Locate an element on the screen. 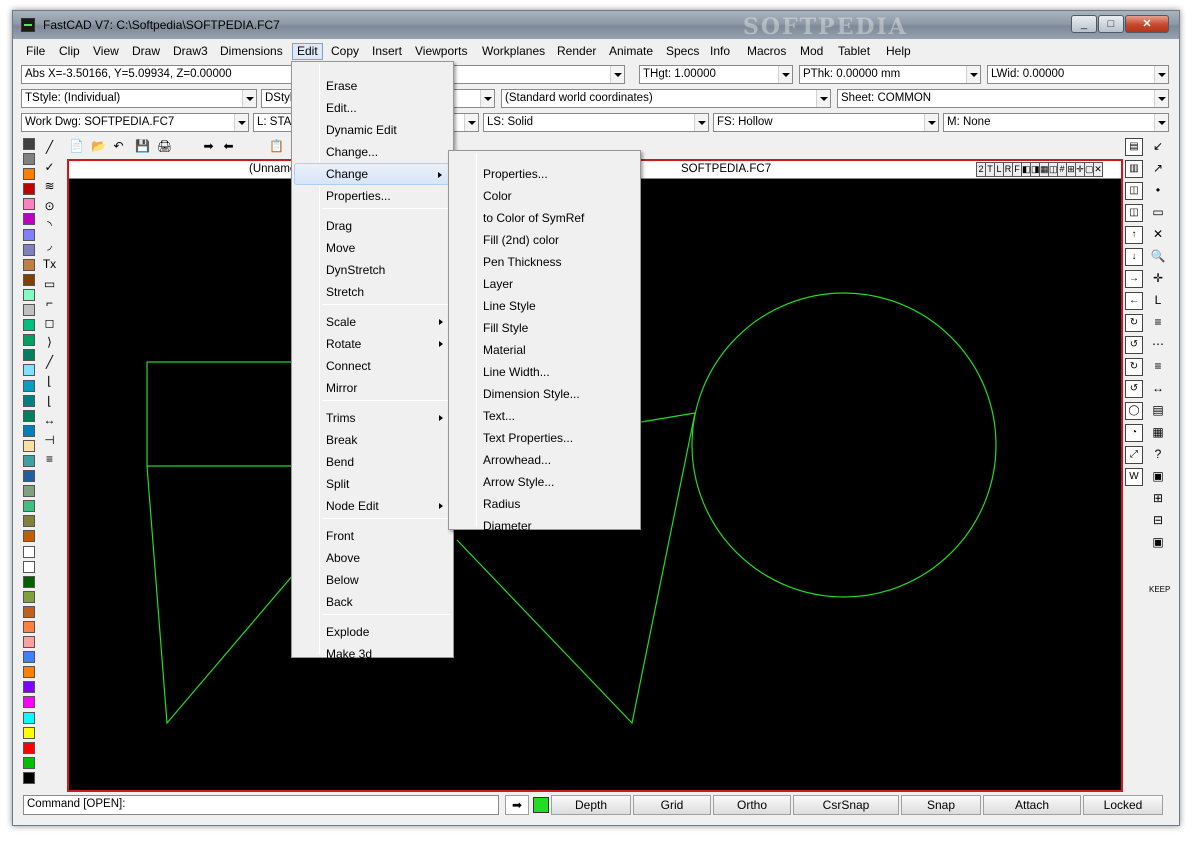  file-tool-icon: 📂 is located at coordinates (98, 147).